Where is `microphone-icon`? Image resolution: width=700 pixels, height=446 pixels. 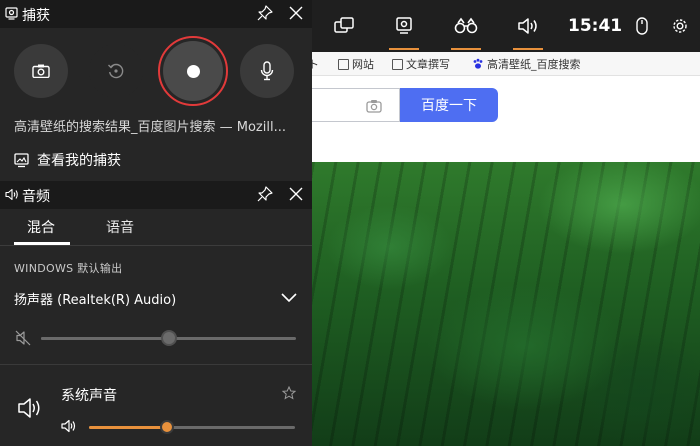 microphone-icon is located at coordinates (267, 71).